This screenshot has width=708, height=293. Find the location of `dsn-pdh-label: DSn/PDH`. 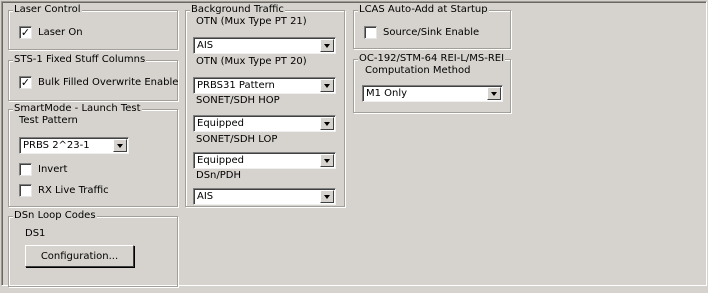

dsn-pdh-label: DSn/PDH is located at coordinates (219, 175).